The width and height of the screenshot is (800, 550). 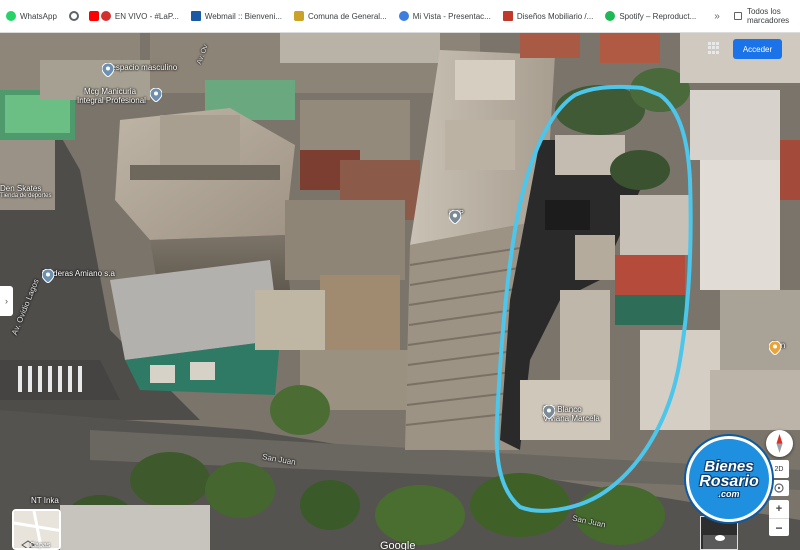 What do you see at coordinates (105, 16) in the screenshot?
I see `record-icon` at bounding box center [105, 16].